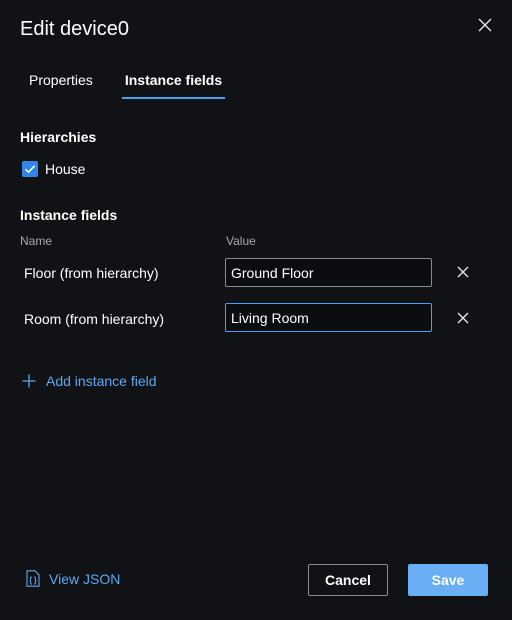 This screenshot has width=512, height=620. What do you see at coordinates (29, 381) in the screenshot?
I see `plus-icon` at bounding box center [29, 381].